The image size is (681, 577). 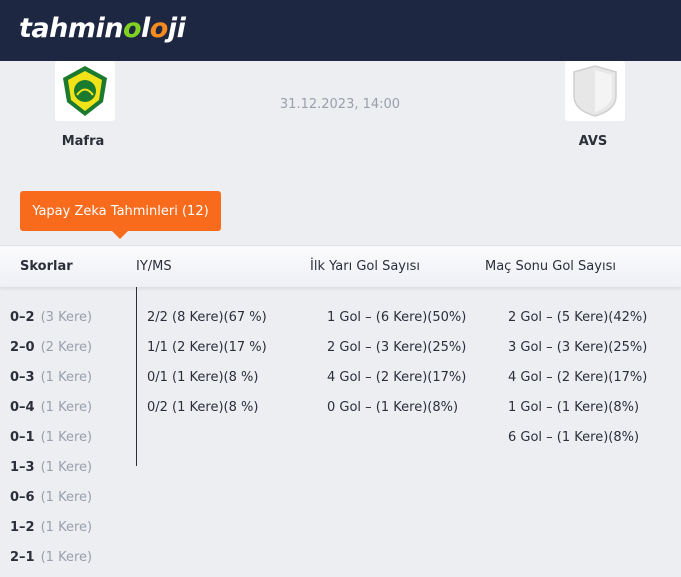 I want to click on iyms-item: 2/2 (8 Kere)(67 %), so click(x=207, y=317).